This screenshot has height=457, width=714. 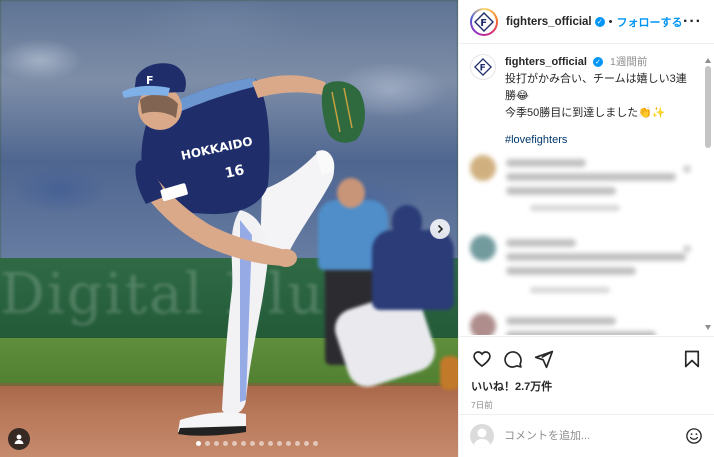 What do you see at coordinates (708, 60) in the screenshot?
I see `scroll-up-arrow-icon` at bounding box center [708, 60].